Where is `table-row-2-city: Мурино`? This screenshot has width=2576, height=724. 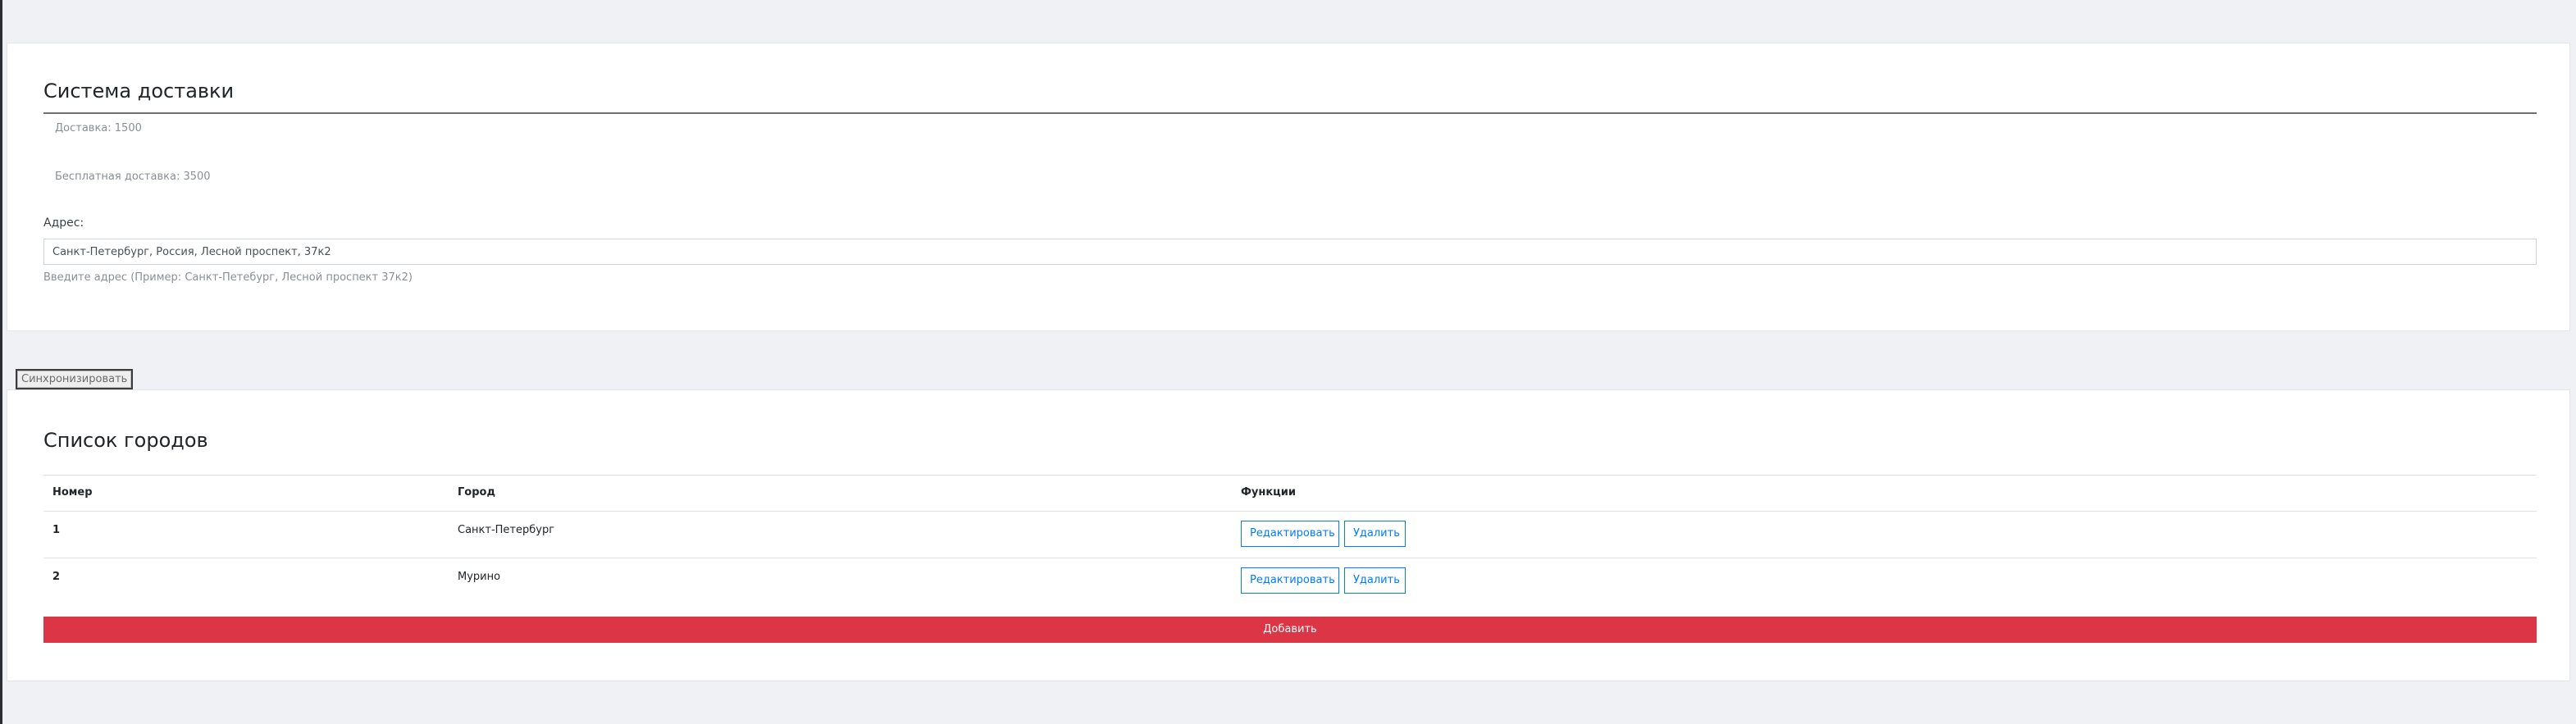
table-row-2-city: Мурино is located at coordinates (479, 577).